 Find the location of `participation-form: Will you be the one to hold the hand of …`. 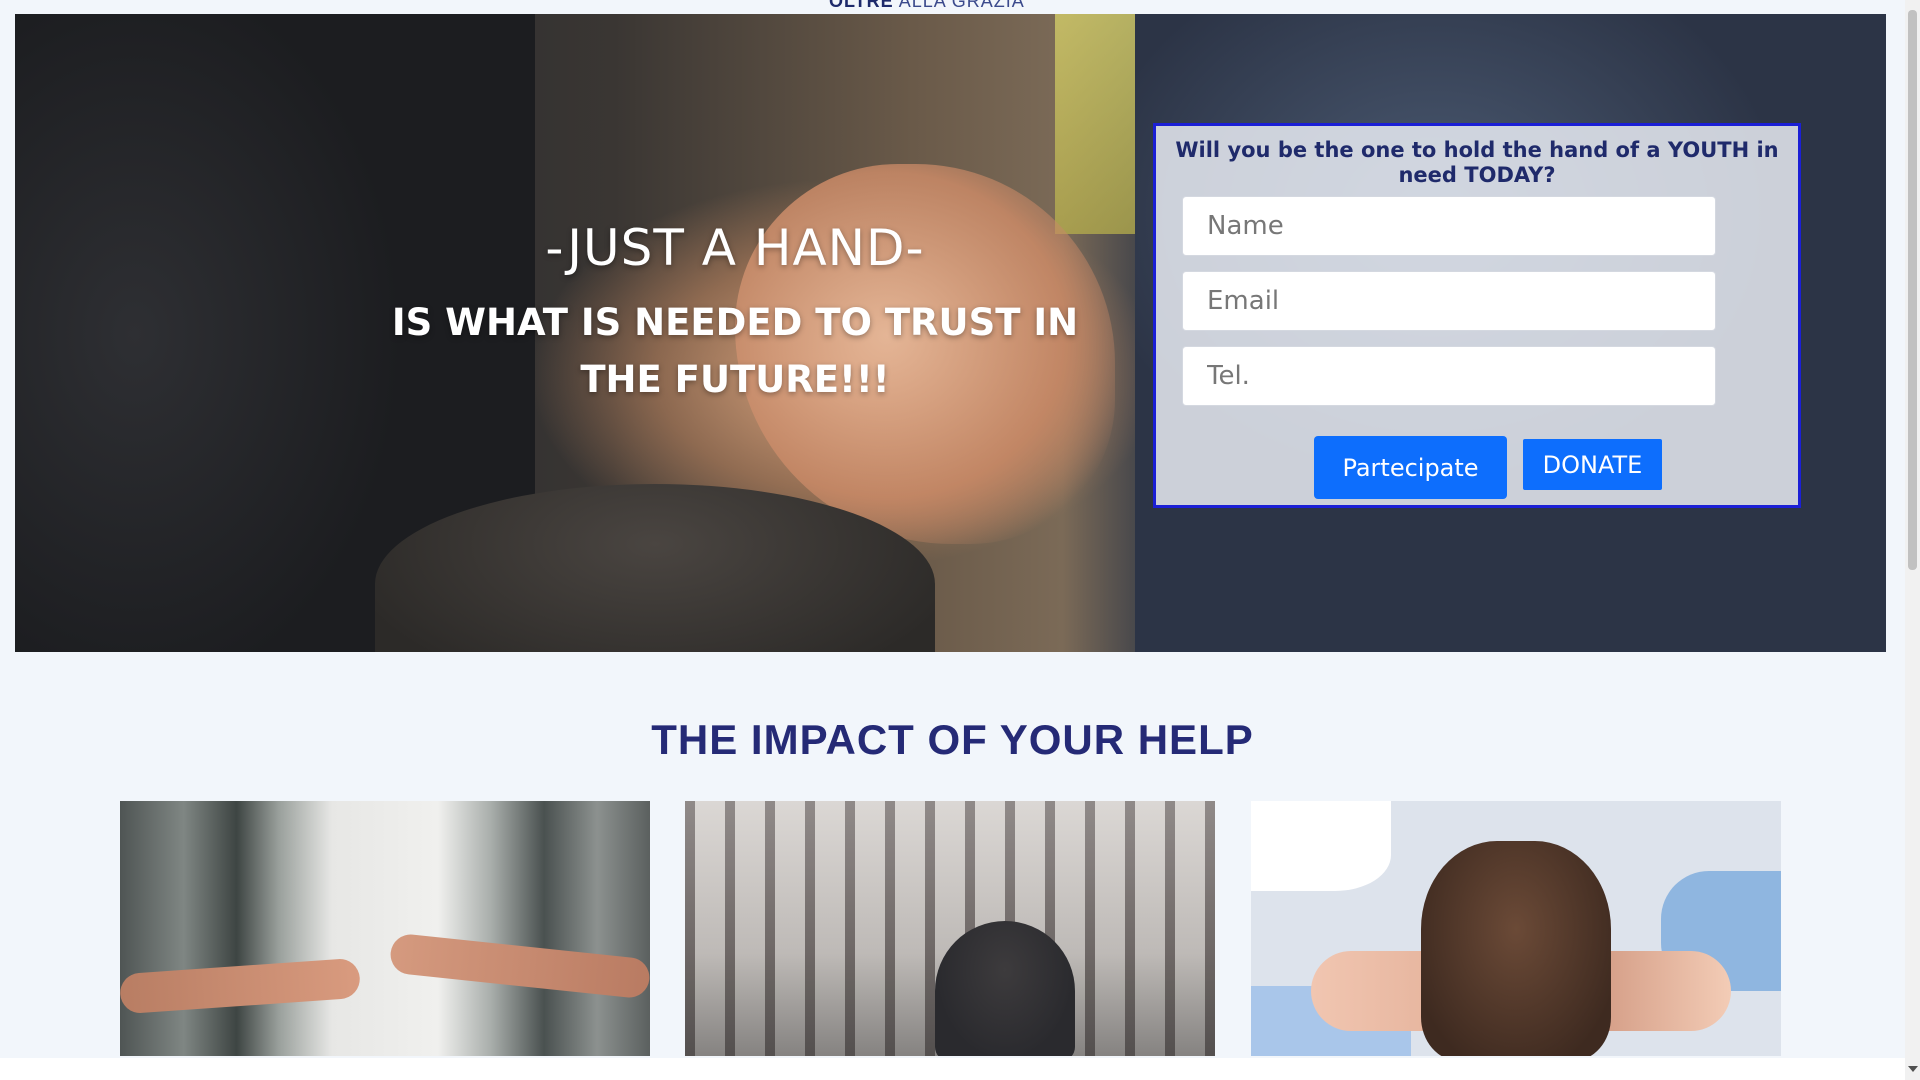

participation-form: Will you be the one to hold the hand of … is located at coordinates (1477, 315).